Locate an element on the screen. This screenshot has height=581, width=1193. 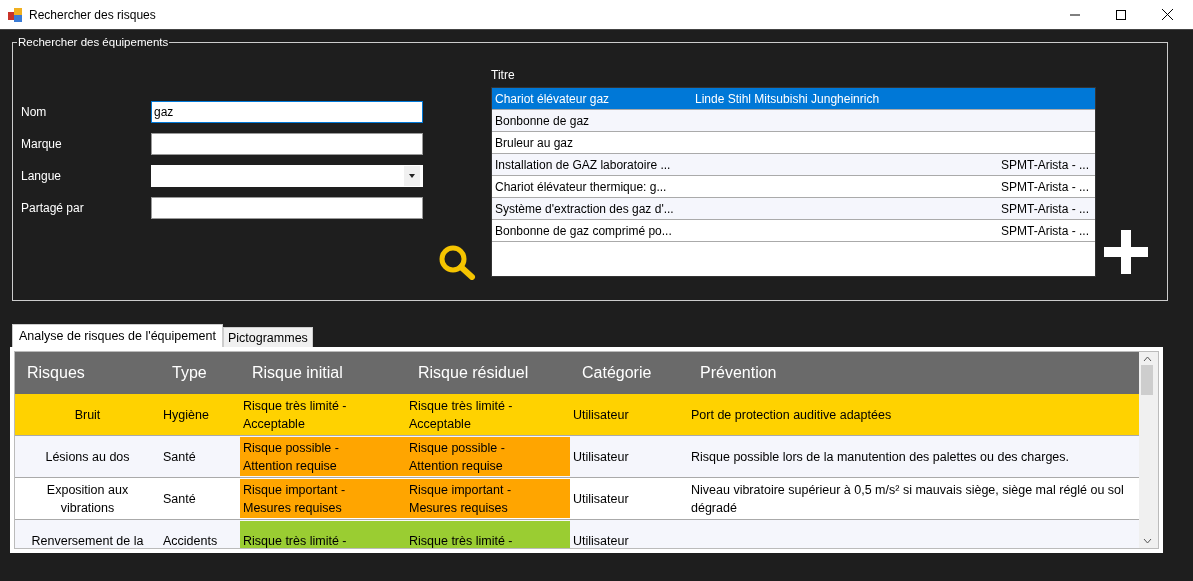
table-cell-text: Port de protection auditive adaptées is located at coordinates (791, 415).